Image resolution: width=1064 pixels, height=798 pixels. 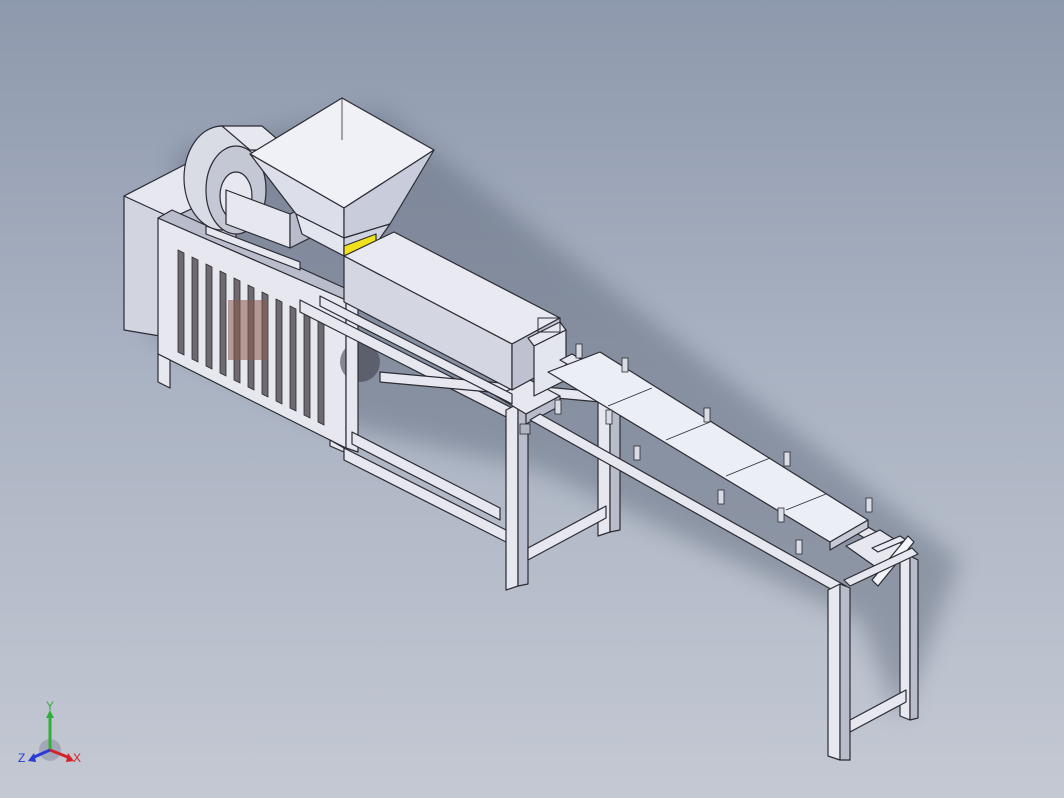 I want to click on y-label: Y, so click(x=50, y=706).